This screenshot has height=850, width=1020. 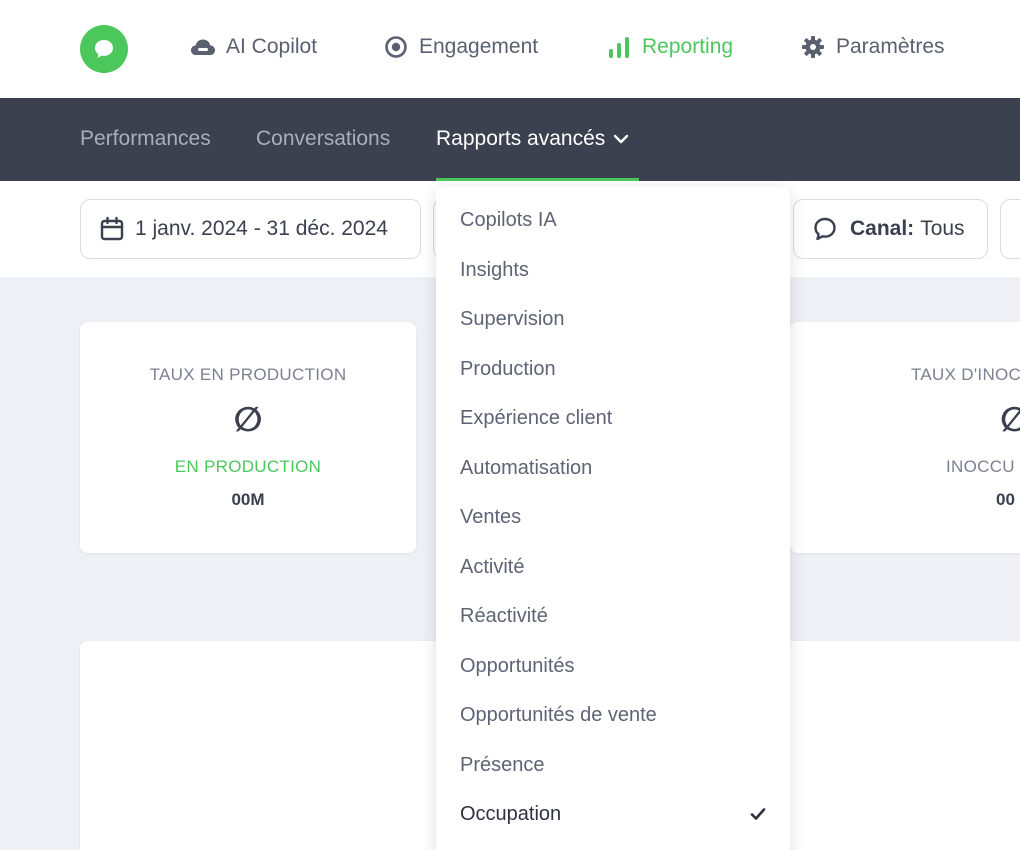 What do you see at coordinates (758, 814) in the screenshot?
I see `checkmark-icon` at bounding box center [758, 814].